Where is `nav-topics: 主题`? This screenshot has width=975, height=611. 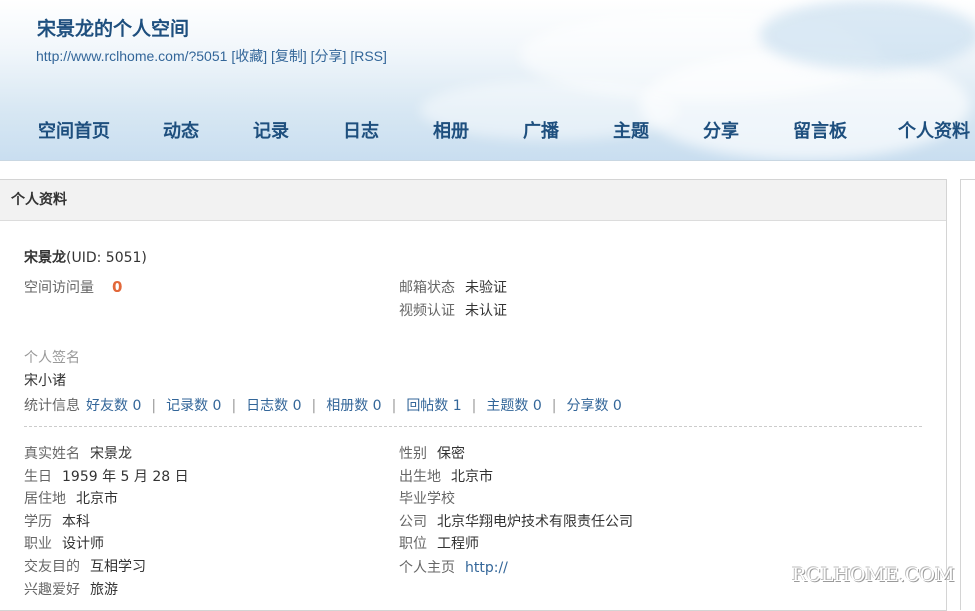 nav-topics: 主题 is located at coordinates (631, 130).